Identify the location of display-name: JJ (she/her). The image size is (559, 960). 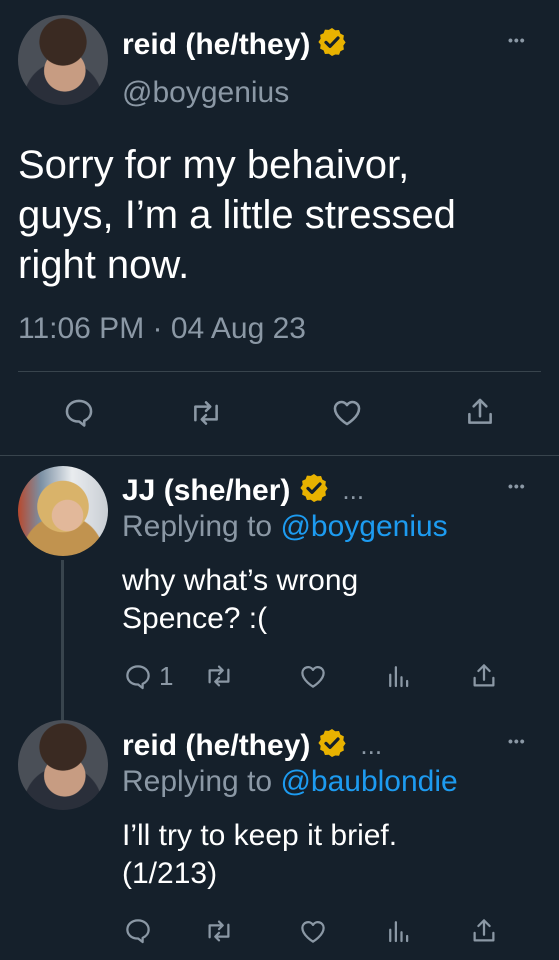
(206, 490).